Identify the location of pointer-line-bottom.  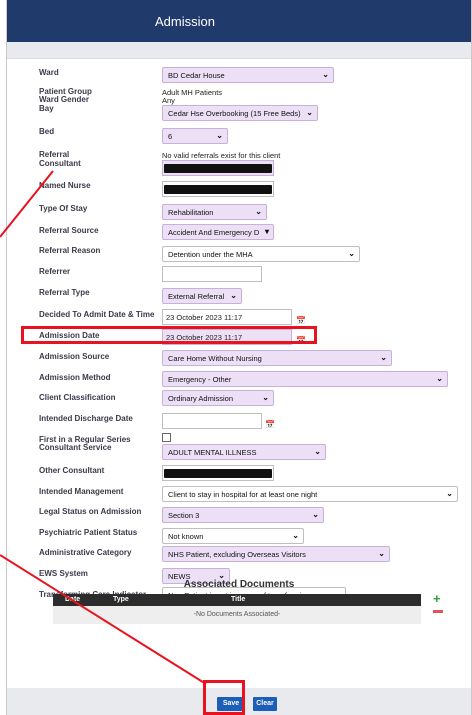
(103, 619).